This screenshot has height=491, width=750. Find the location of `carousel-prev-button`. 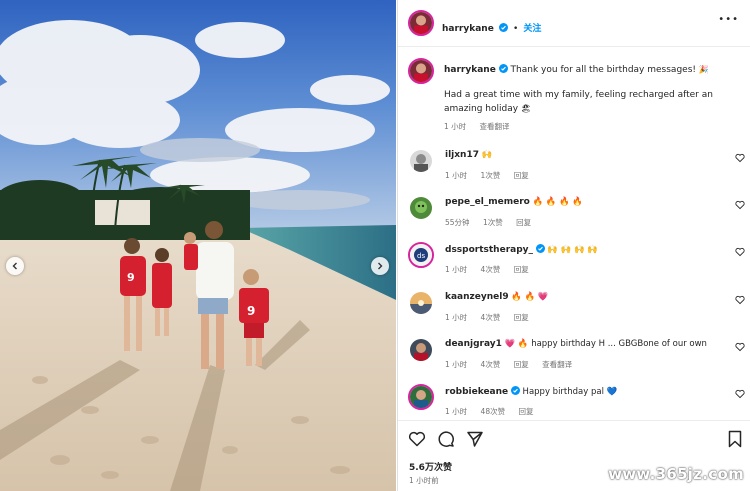

carousel-prev-button is located at coordinates (15, 266).